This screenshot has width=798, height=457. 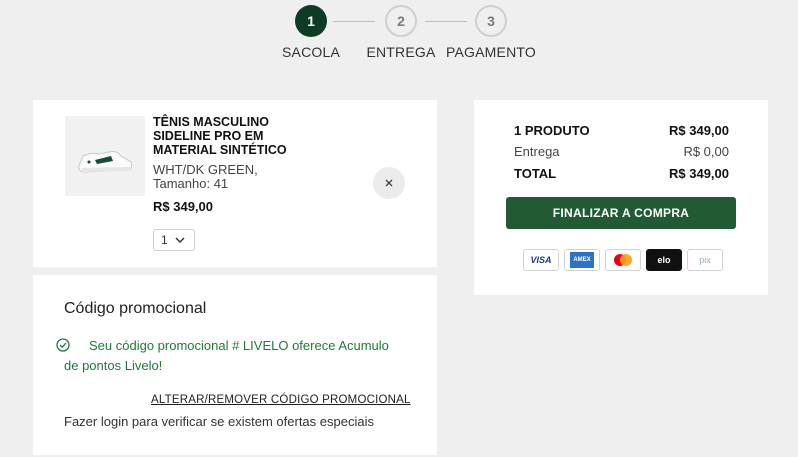 I want to click on step-label: SACOLA, so click(x=311, y=52).